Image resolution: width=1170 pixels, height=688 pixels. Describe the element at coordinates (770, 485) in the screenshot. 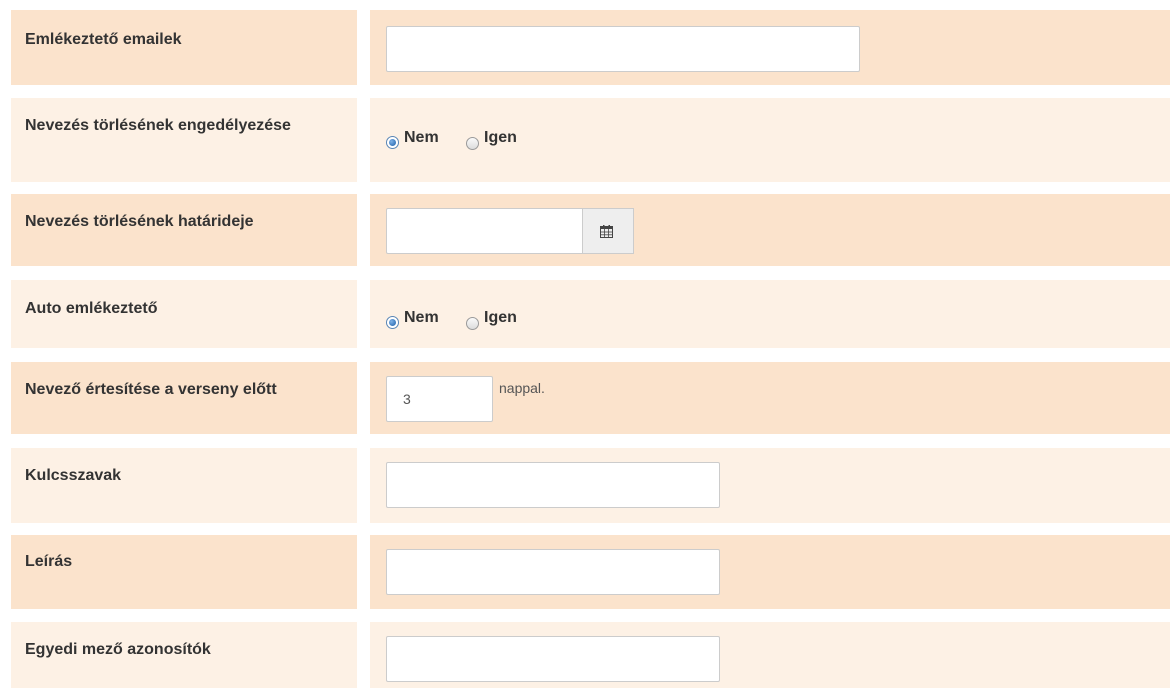

I see `keywords-cell` at that location.